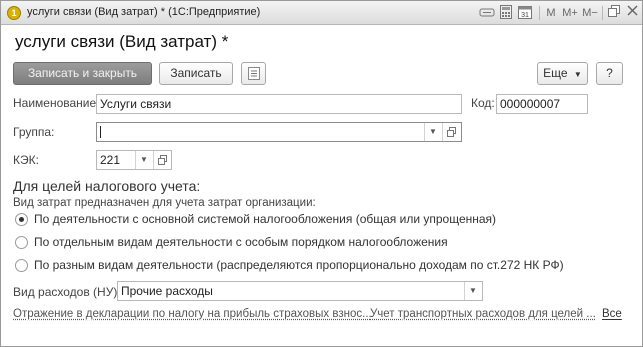 The image size is (643, 347). Describe the element at coordinates (82, 73) in the screenshot. I see `save-and-close-button: Записать и закрыть` at that location.